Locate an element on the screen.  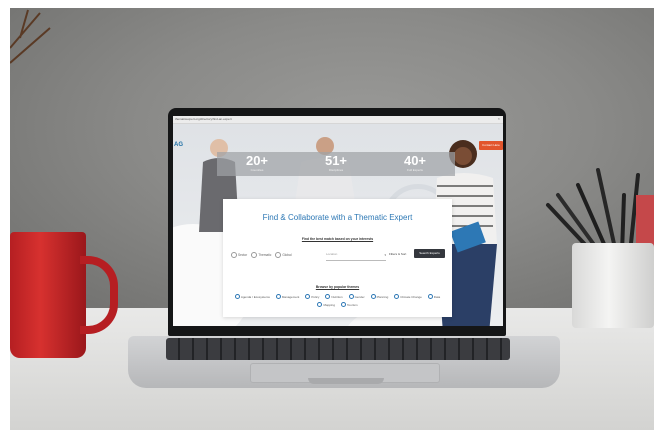
red-mug is located at coordinates (48, 295).